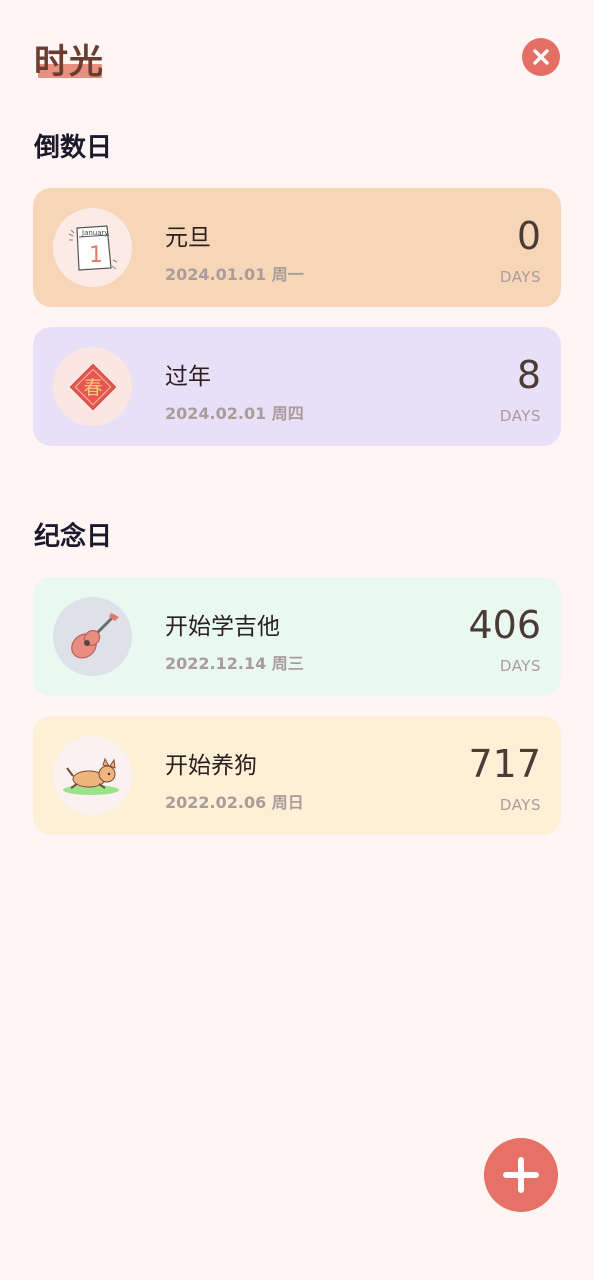 Image resolution: width=594 pixels, height=1280 pixels. I want to click on close-button, so click(541, 57).